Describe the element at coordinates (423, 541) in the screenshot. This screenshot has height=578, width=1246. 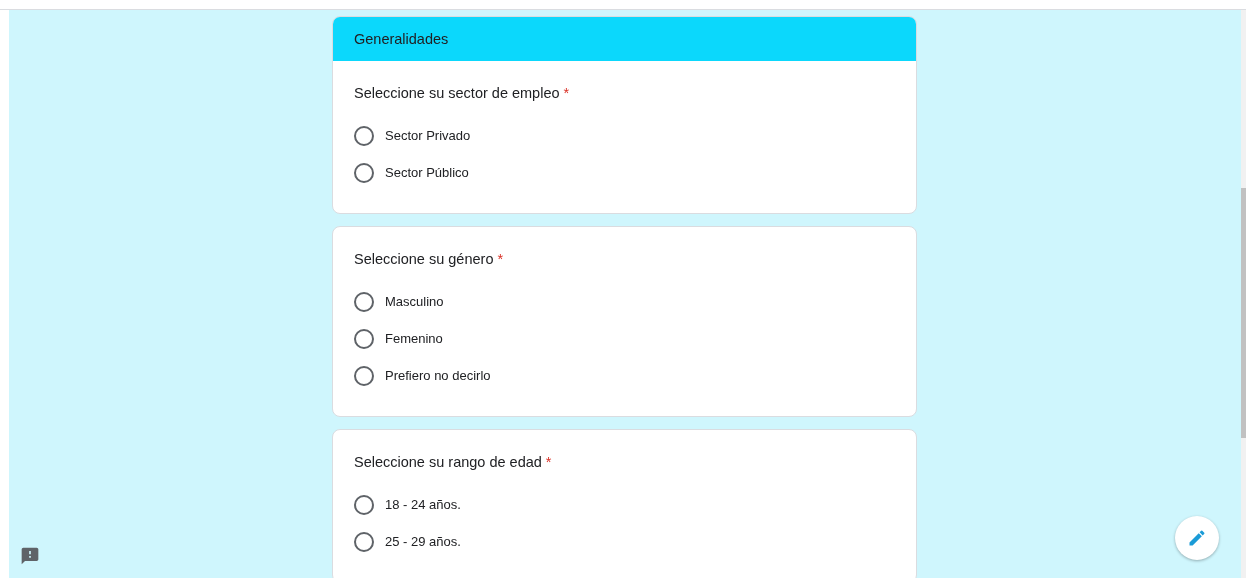
I see `option-label: 25 - 29 años.` at that location.